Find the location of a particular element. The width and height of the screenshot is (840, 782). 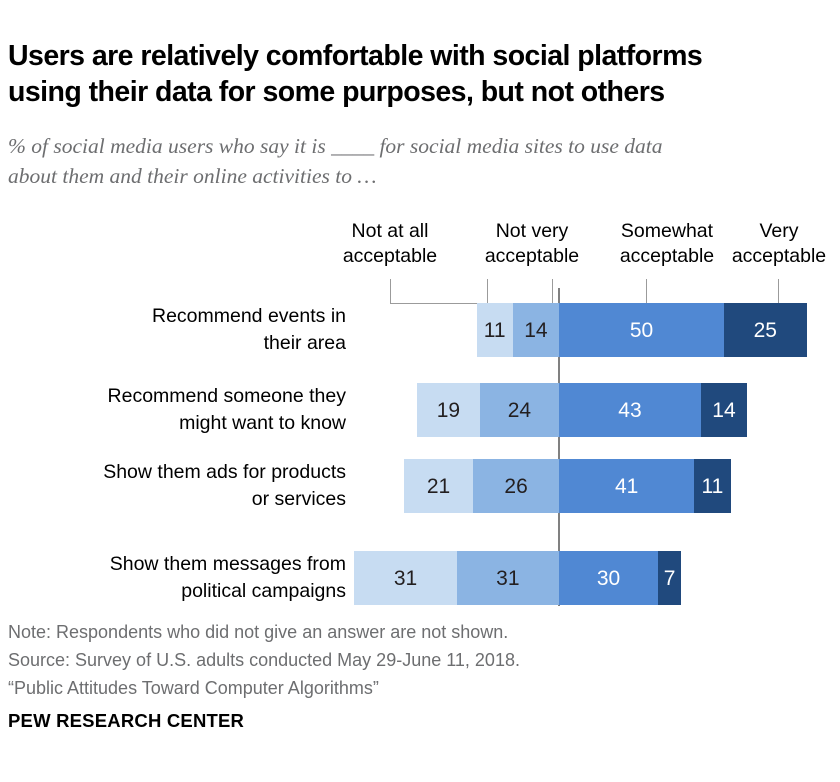

bar-segment: 25 is located at coordinates (765, 330).